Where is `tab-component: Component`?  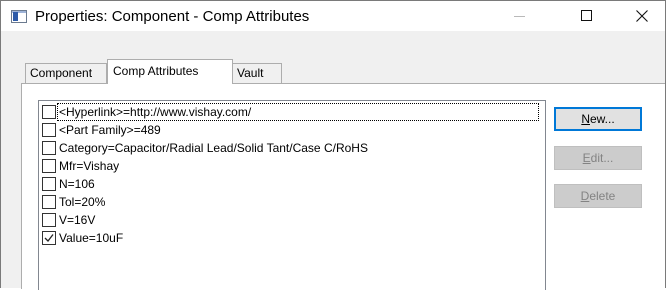 tab-component: Component is located at coordinates (66, 73).